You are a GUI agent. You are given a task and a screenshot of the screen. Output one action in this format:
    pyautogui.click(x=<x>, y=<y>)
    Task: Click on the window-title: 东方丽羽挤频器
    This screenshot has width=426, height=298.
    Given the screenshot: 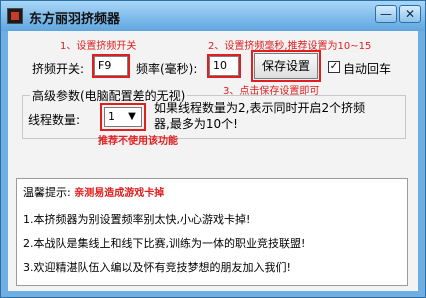 What is the action you would take?
    pyautogui.click(x=75, y=19)
    